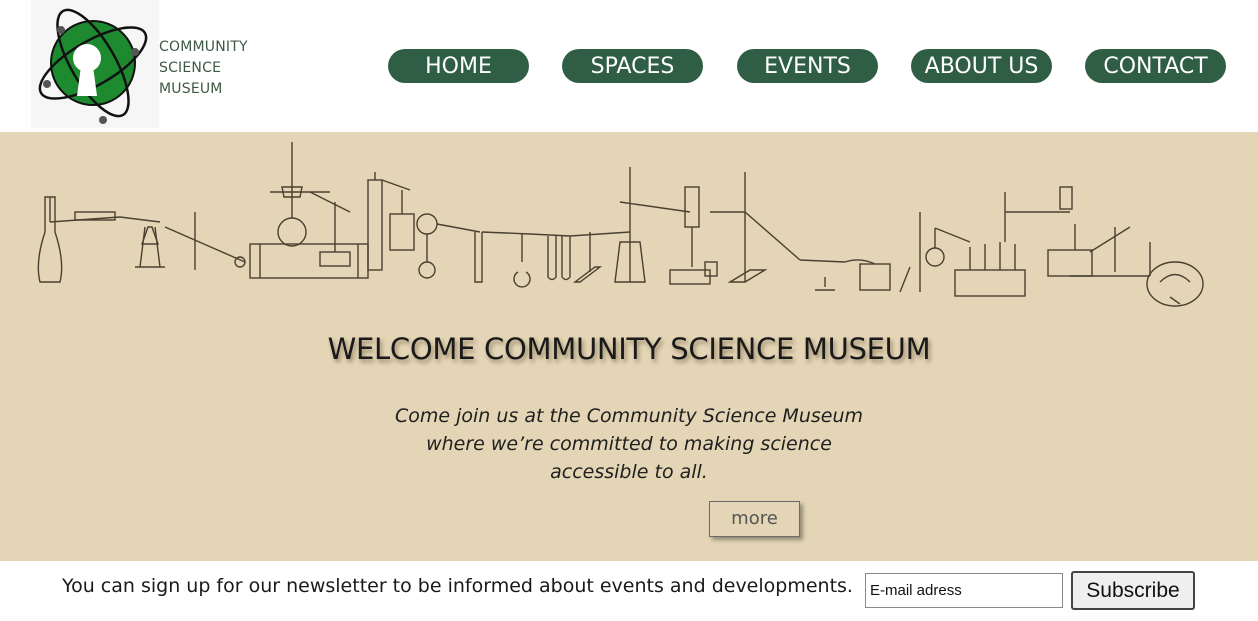 The image size is (1258, 621). What do you see at coordinates (191, 89) in the screenshot?
I see `brand-name-line: MUSEUM` at bounding box center [191, 89].